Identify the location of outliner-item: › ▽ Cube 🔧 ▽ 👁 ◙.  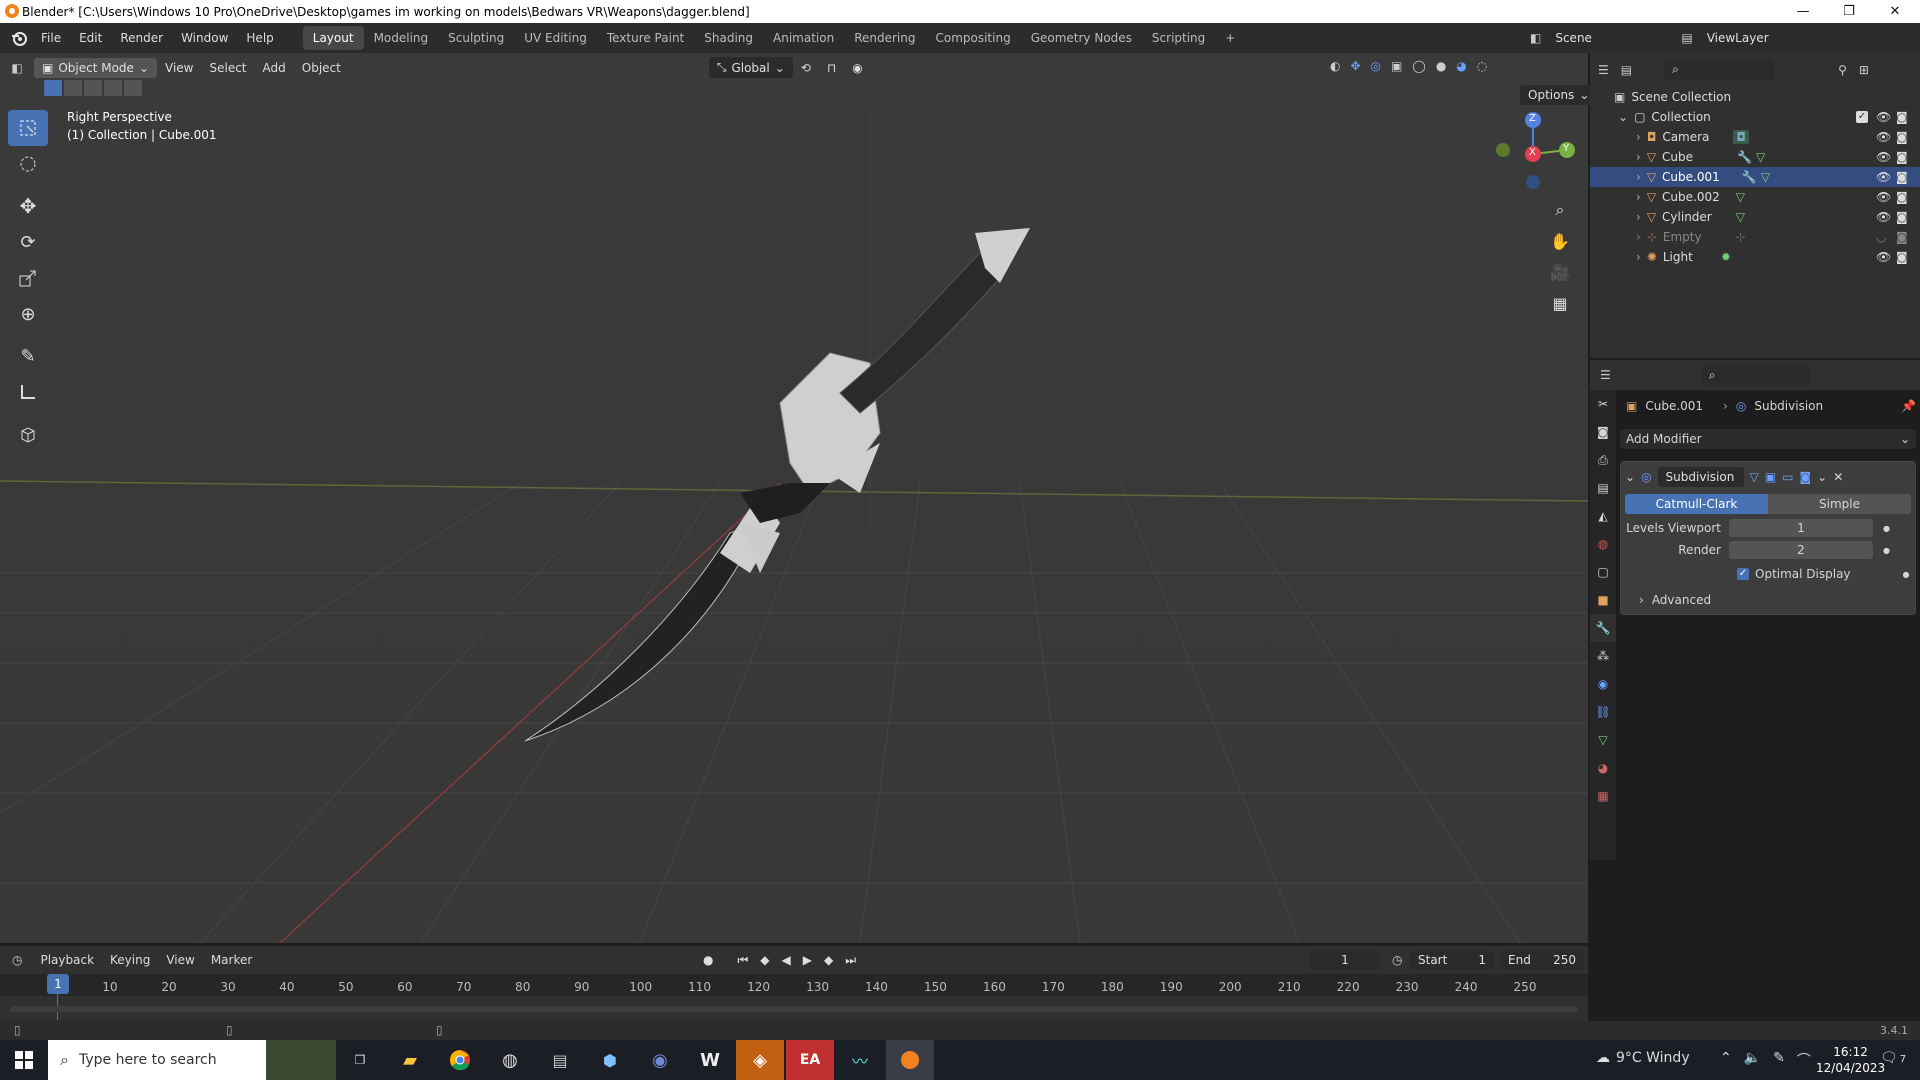
(1755, 157).